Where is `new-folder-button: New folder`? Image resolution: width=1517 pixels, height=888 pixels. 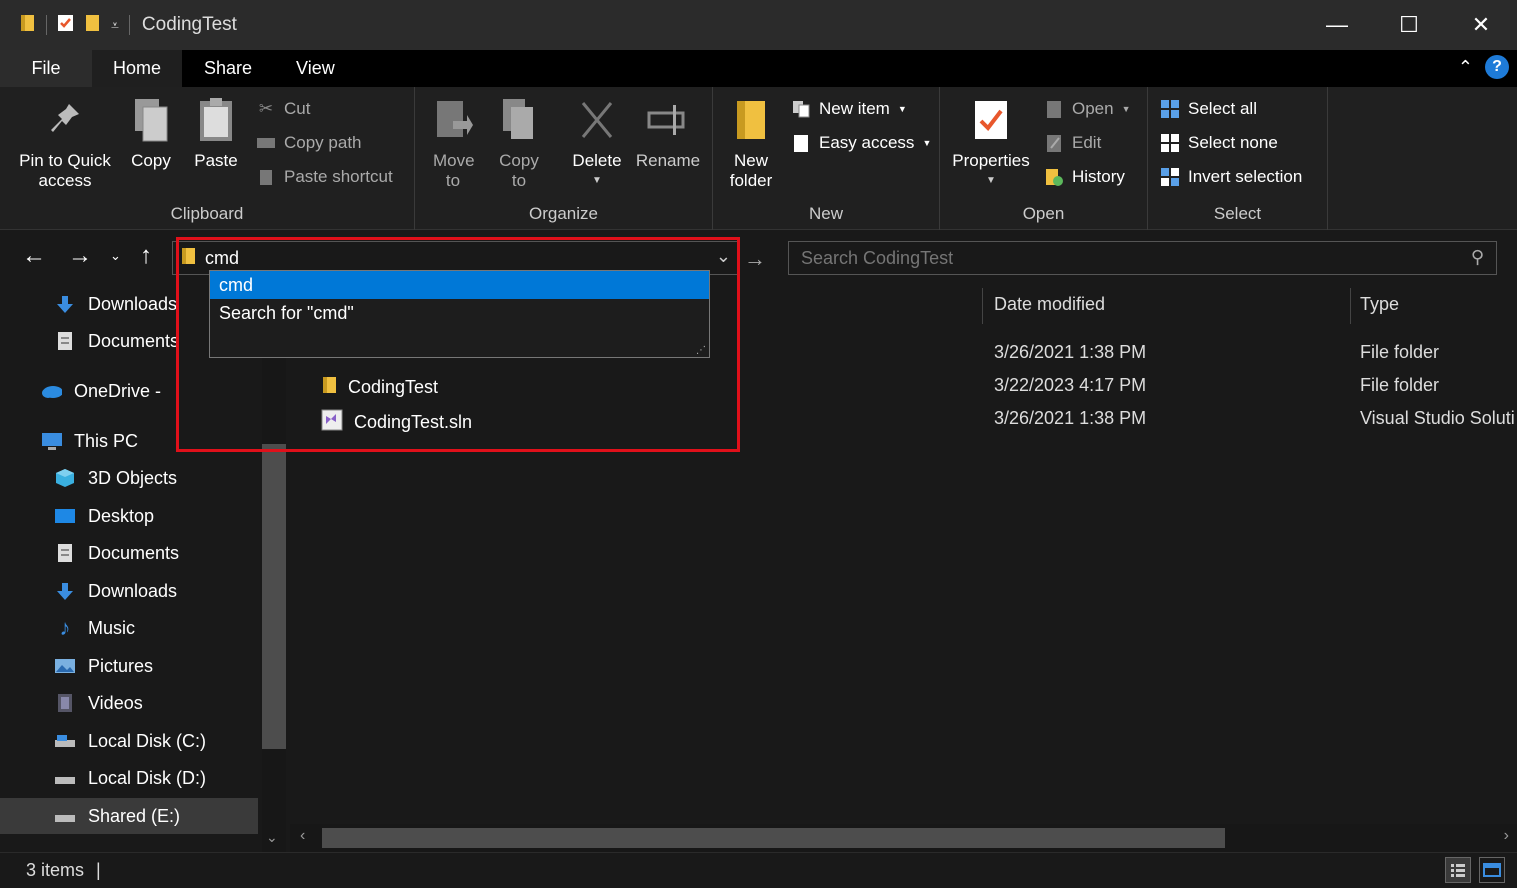 new-folder-button: New folder is located at coordinates (751, 143).